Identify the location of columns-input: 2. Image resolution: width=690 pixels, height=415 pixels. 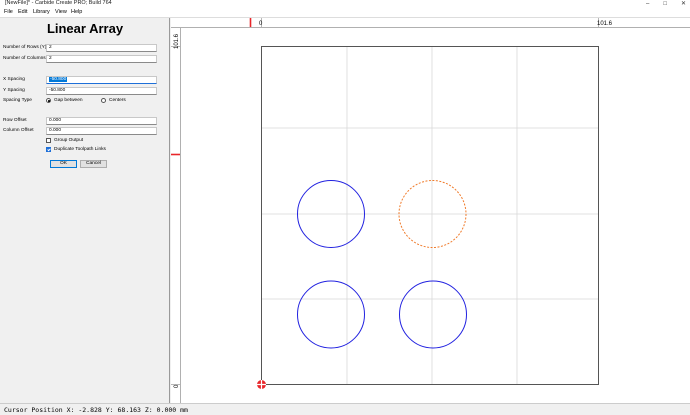
(101, 59).